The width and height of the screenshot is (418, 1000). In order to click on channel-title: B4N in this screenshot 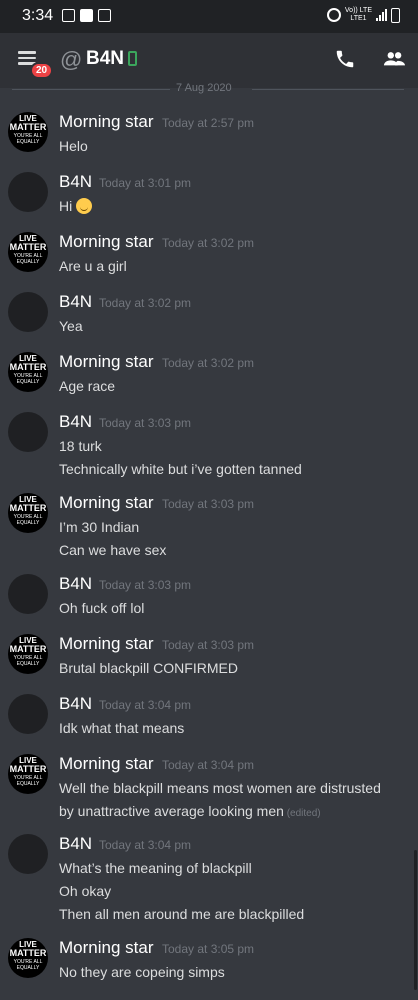, I will do `click(105, 58)`.